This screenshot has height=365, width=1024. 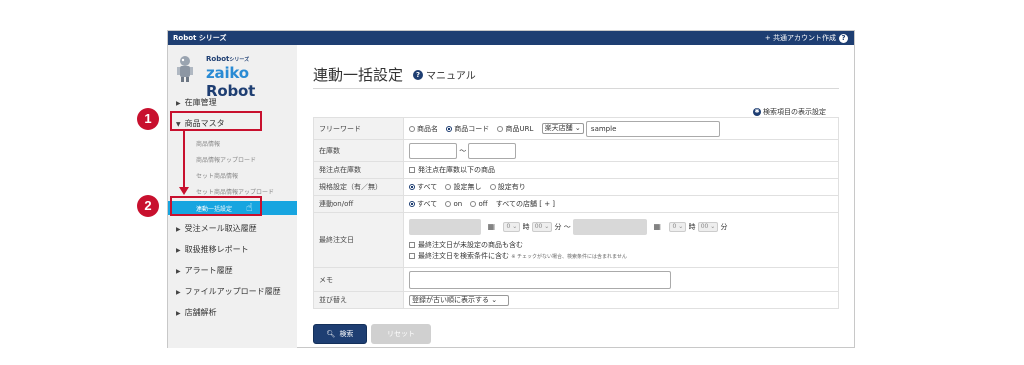 What do you see at coordinates (452, 227) in the screenshot?
I see `date-from-input: ▦` at bounding box center [452, 227].